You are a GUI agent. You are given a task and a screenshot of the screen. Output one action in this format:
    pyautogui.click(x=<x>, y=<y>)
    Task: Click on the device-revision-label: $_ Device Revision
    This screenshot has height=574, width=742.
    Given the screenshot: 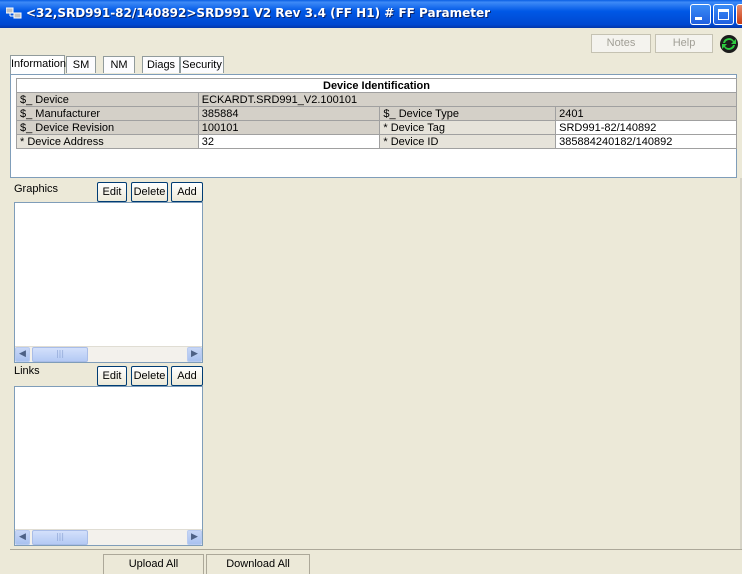 What is the action you would take?
    pyautogui.click(x=107, y=127)
    